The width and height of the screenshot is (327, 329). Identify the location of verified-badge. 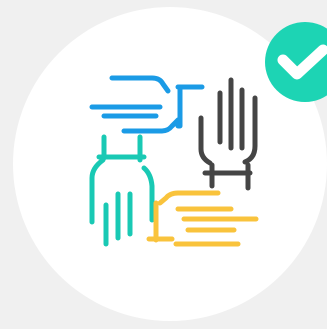
(296, 62).